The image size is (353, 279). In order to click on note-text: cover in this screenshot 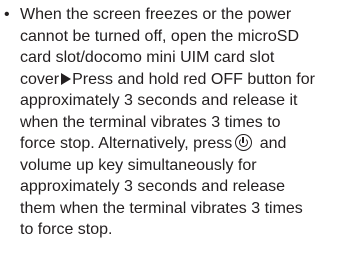, I will do `click(40, 79)`.